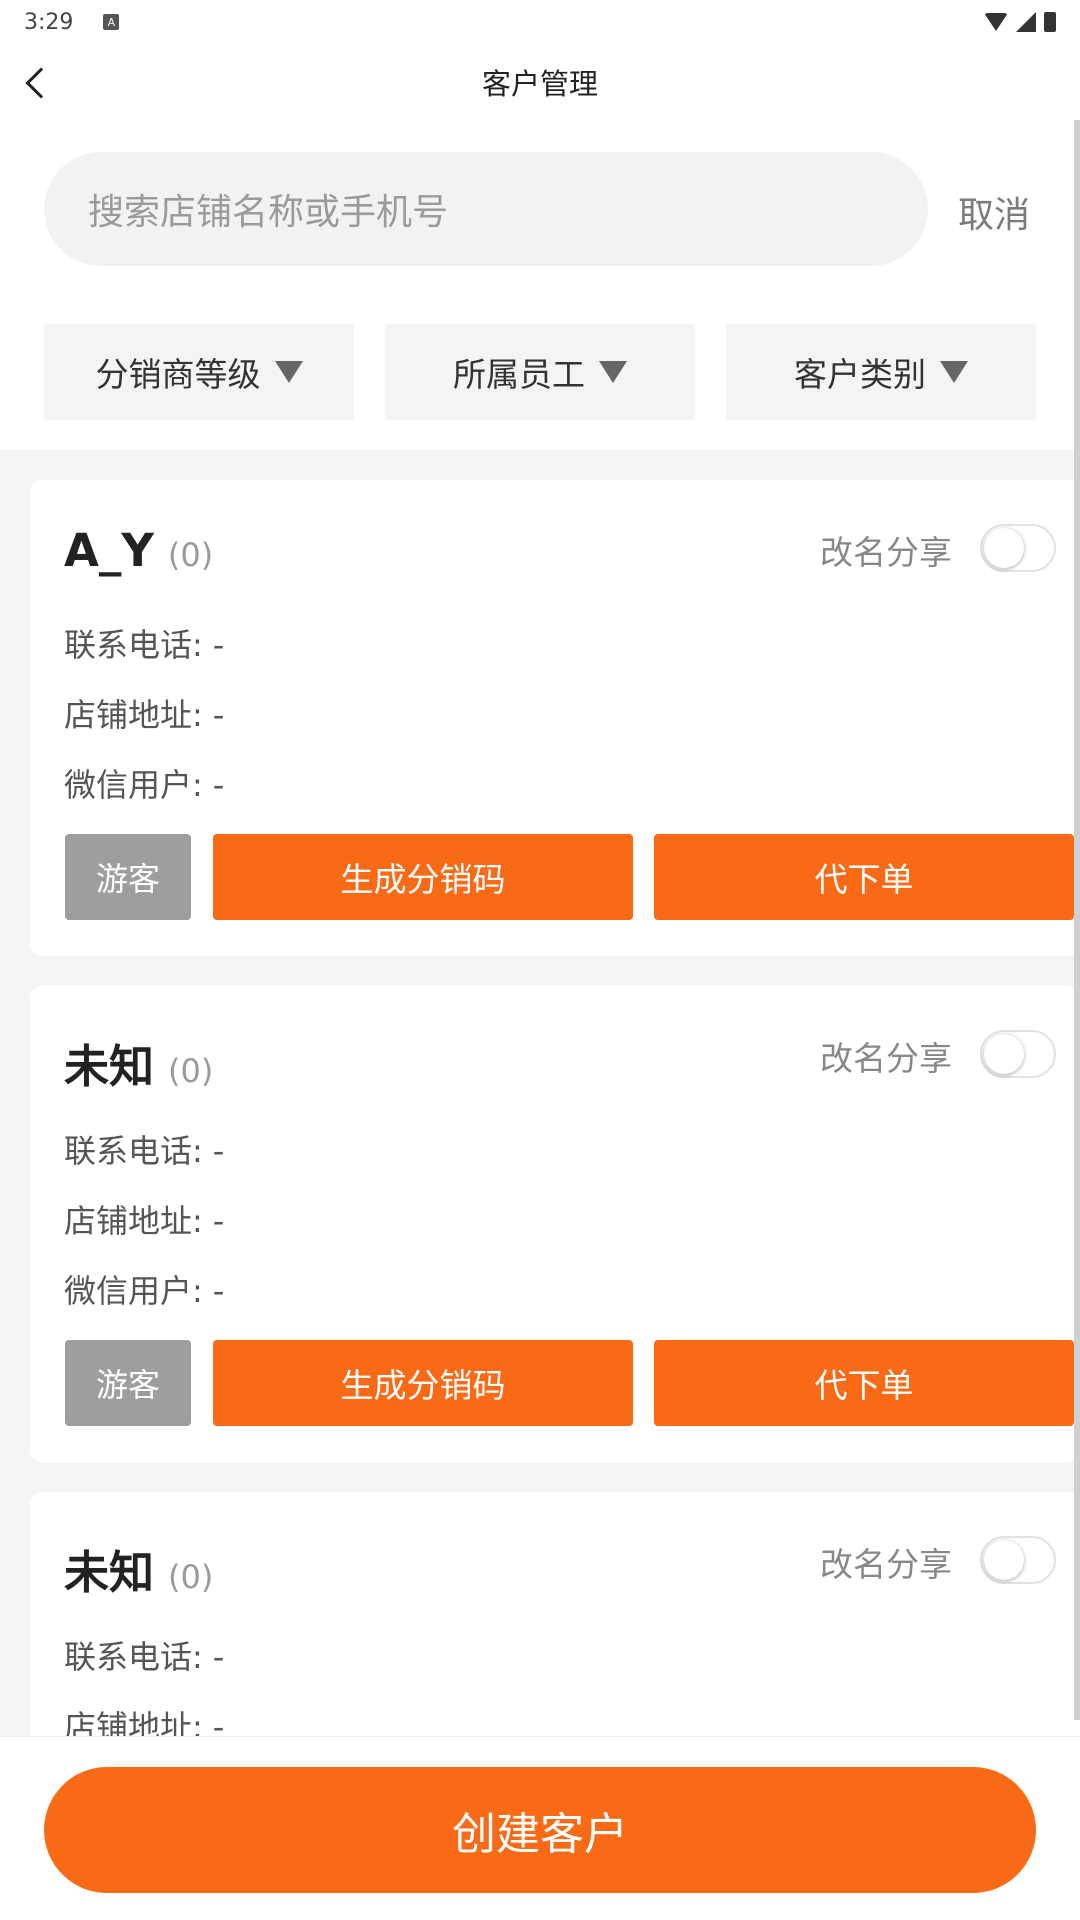 This screenshot has width=1080, height=1920. I want to click on battery-icon, so click(1050, 22).